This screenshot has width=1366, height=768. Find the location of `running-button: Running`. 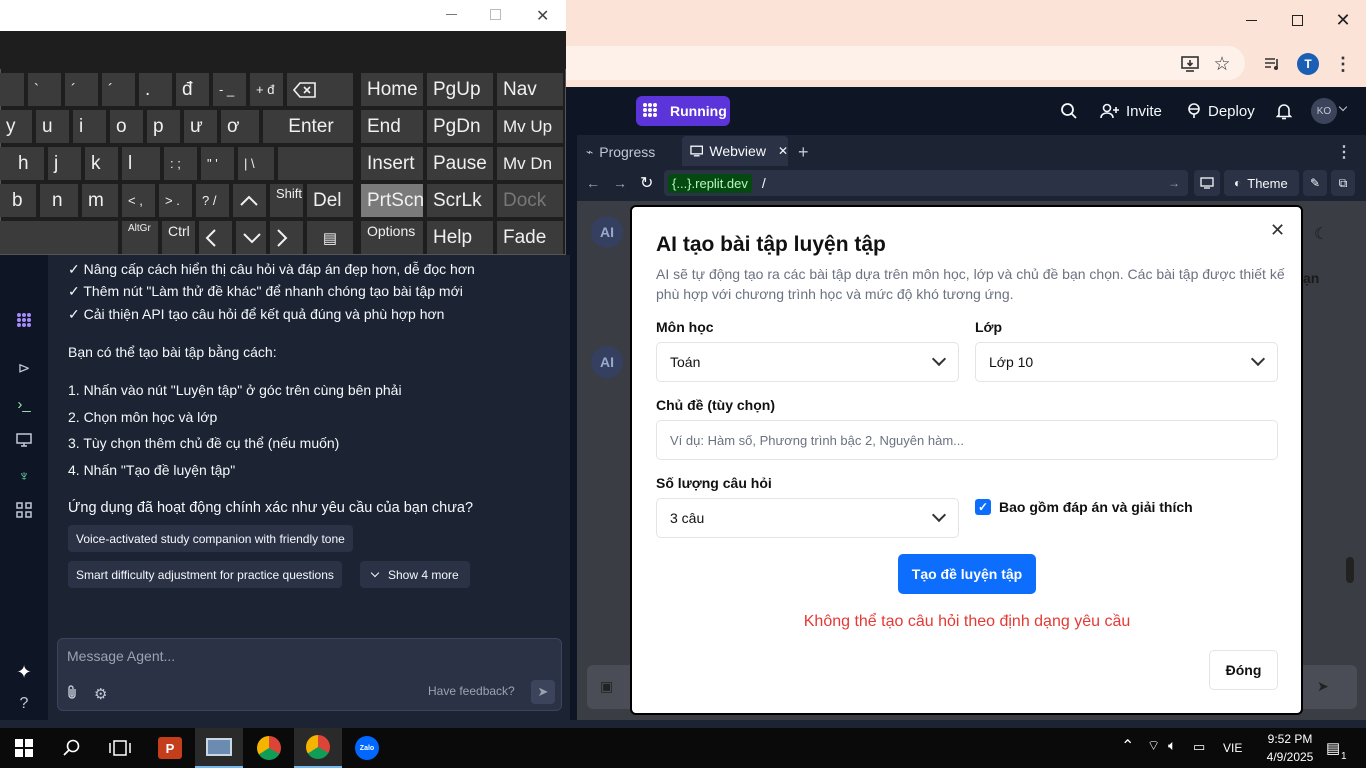

running-button: Running is located at coordinates (683, 111).